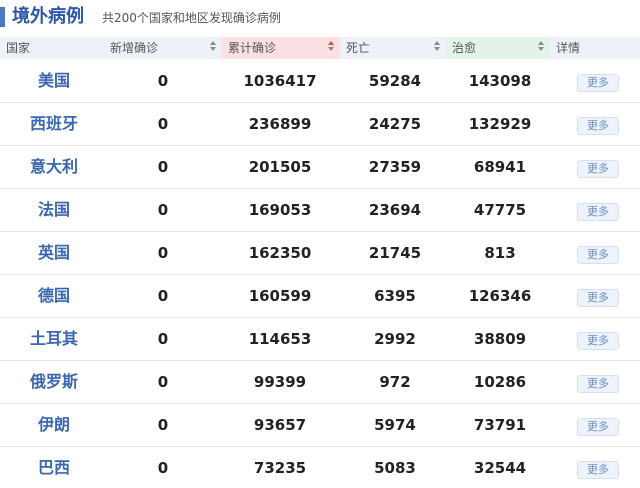  Describe the element at coordinates (53, 467) in the screenshot. I see `country-cell: 巴西` at that location.